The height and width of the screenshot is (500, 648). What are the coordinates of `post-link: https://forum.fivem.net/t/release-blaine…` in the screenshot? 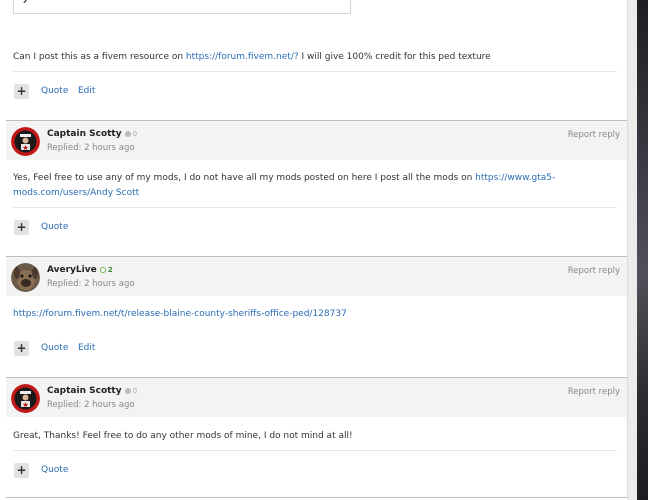 It's located at (180, 314).